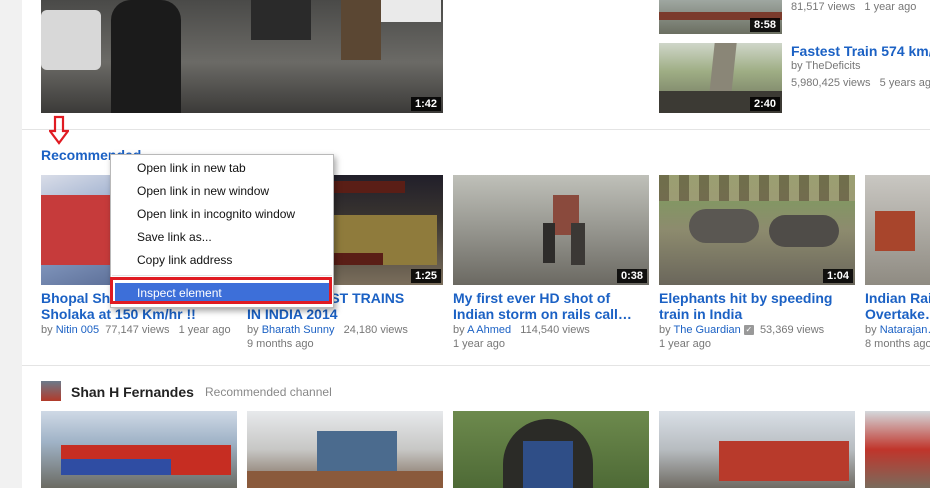 The width and height of the screenshot is (930, 488). Describe the element at coordinates (268, 392) in the screenshot. I see `channel-subtitle: Recommended channel` at that location.